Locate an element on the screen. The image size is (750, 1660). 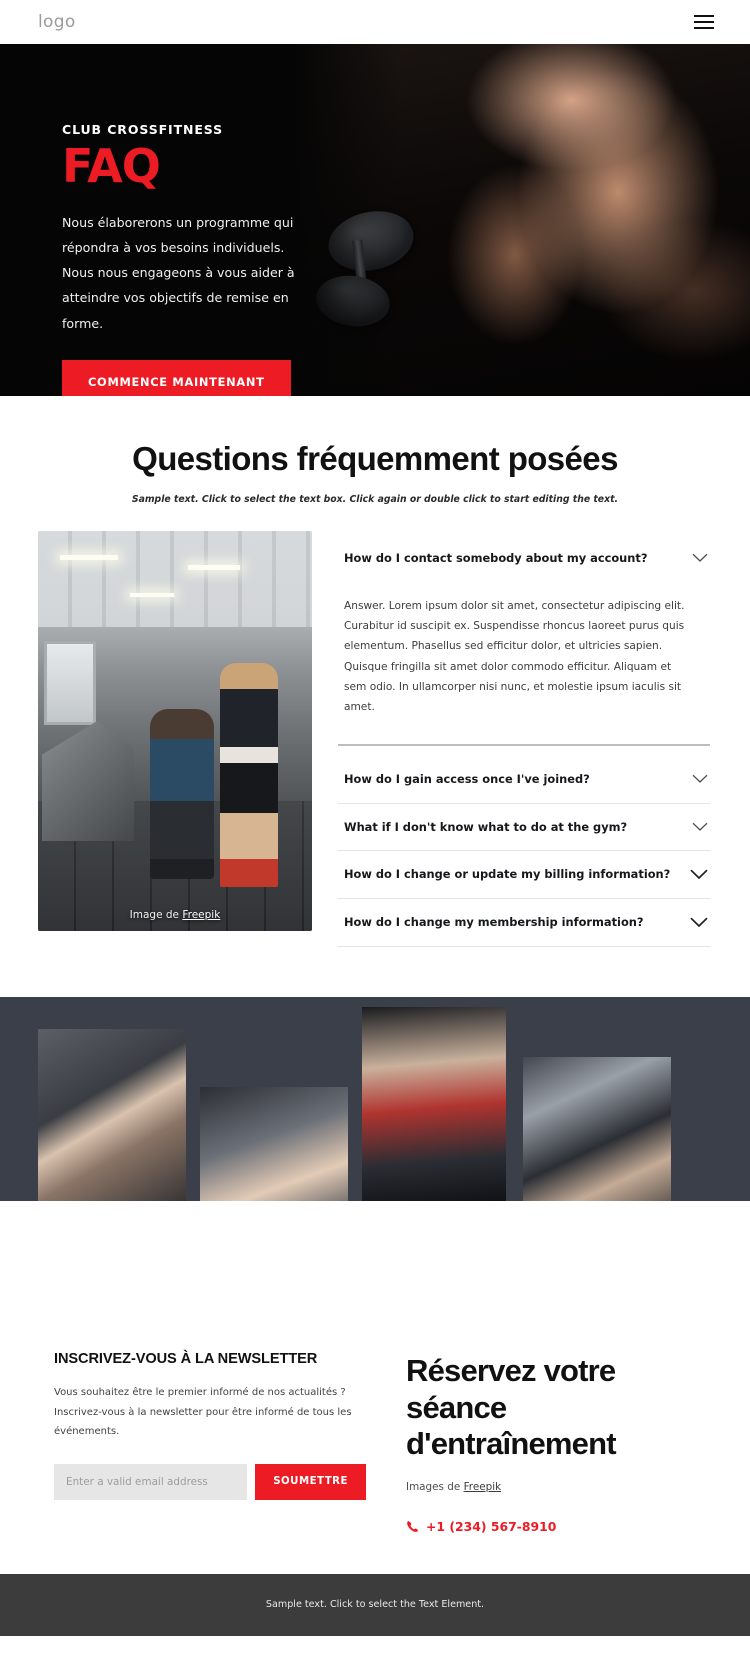
hamburger-menu-icon is located at coordinates (704, 22).